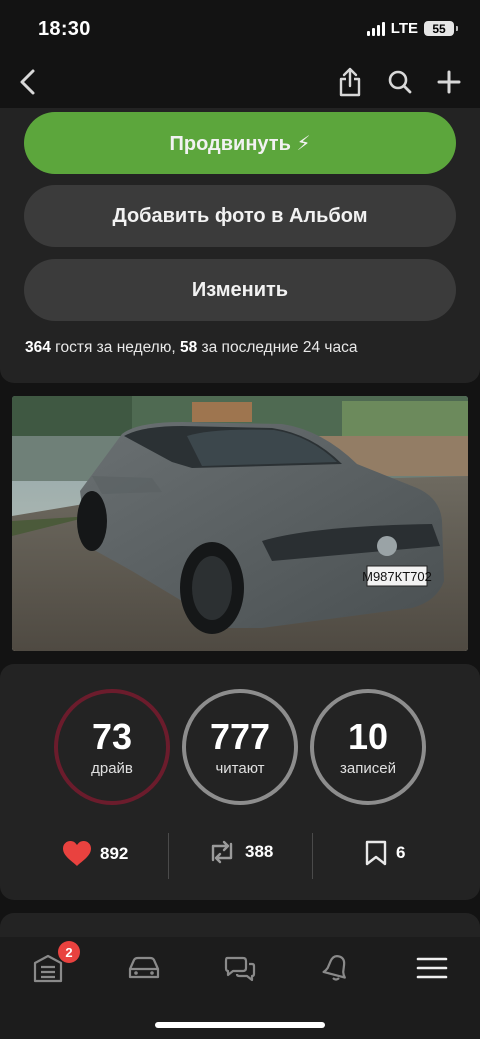 Image resolution: width=480 pixels, height=1039 pixels. What do you see at coordinates (188, 347) in the screenshot?
I see `guests-day-count: 58` at bounding box center [188, 347].